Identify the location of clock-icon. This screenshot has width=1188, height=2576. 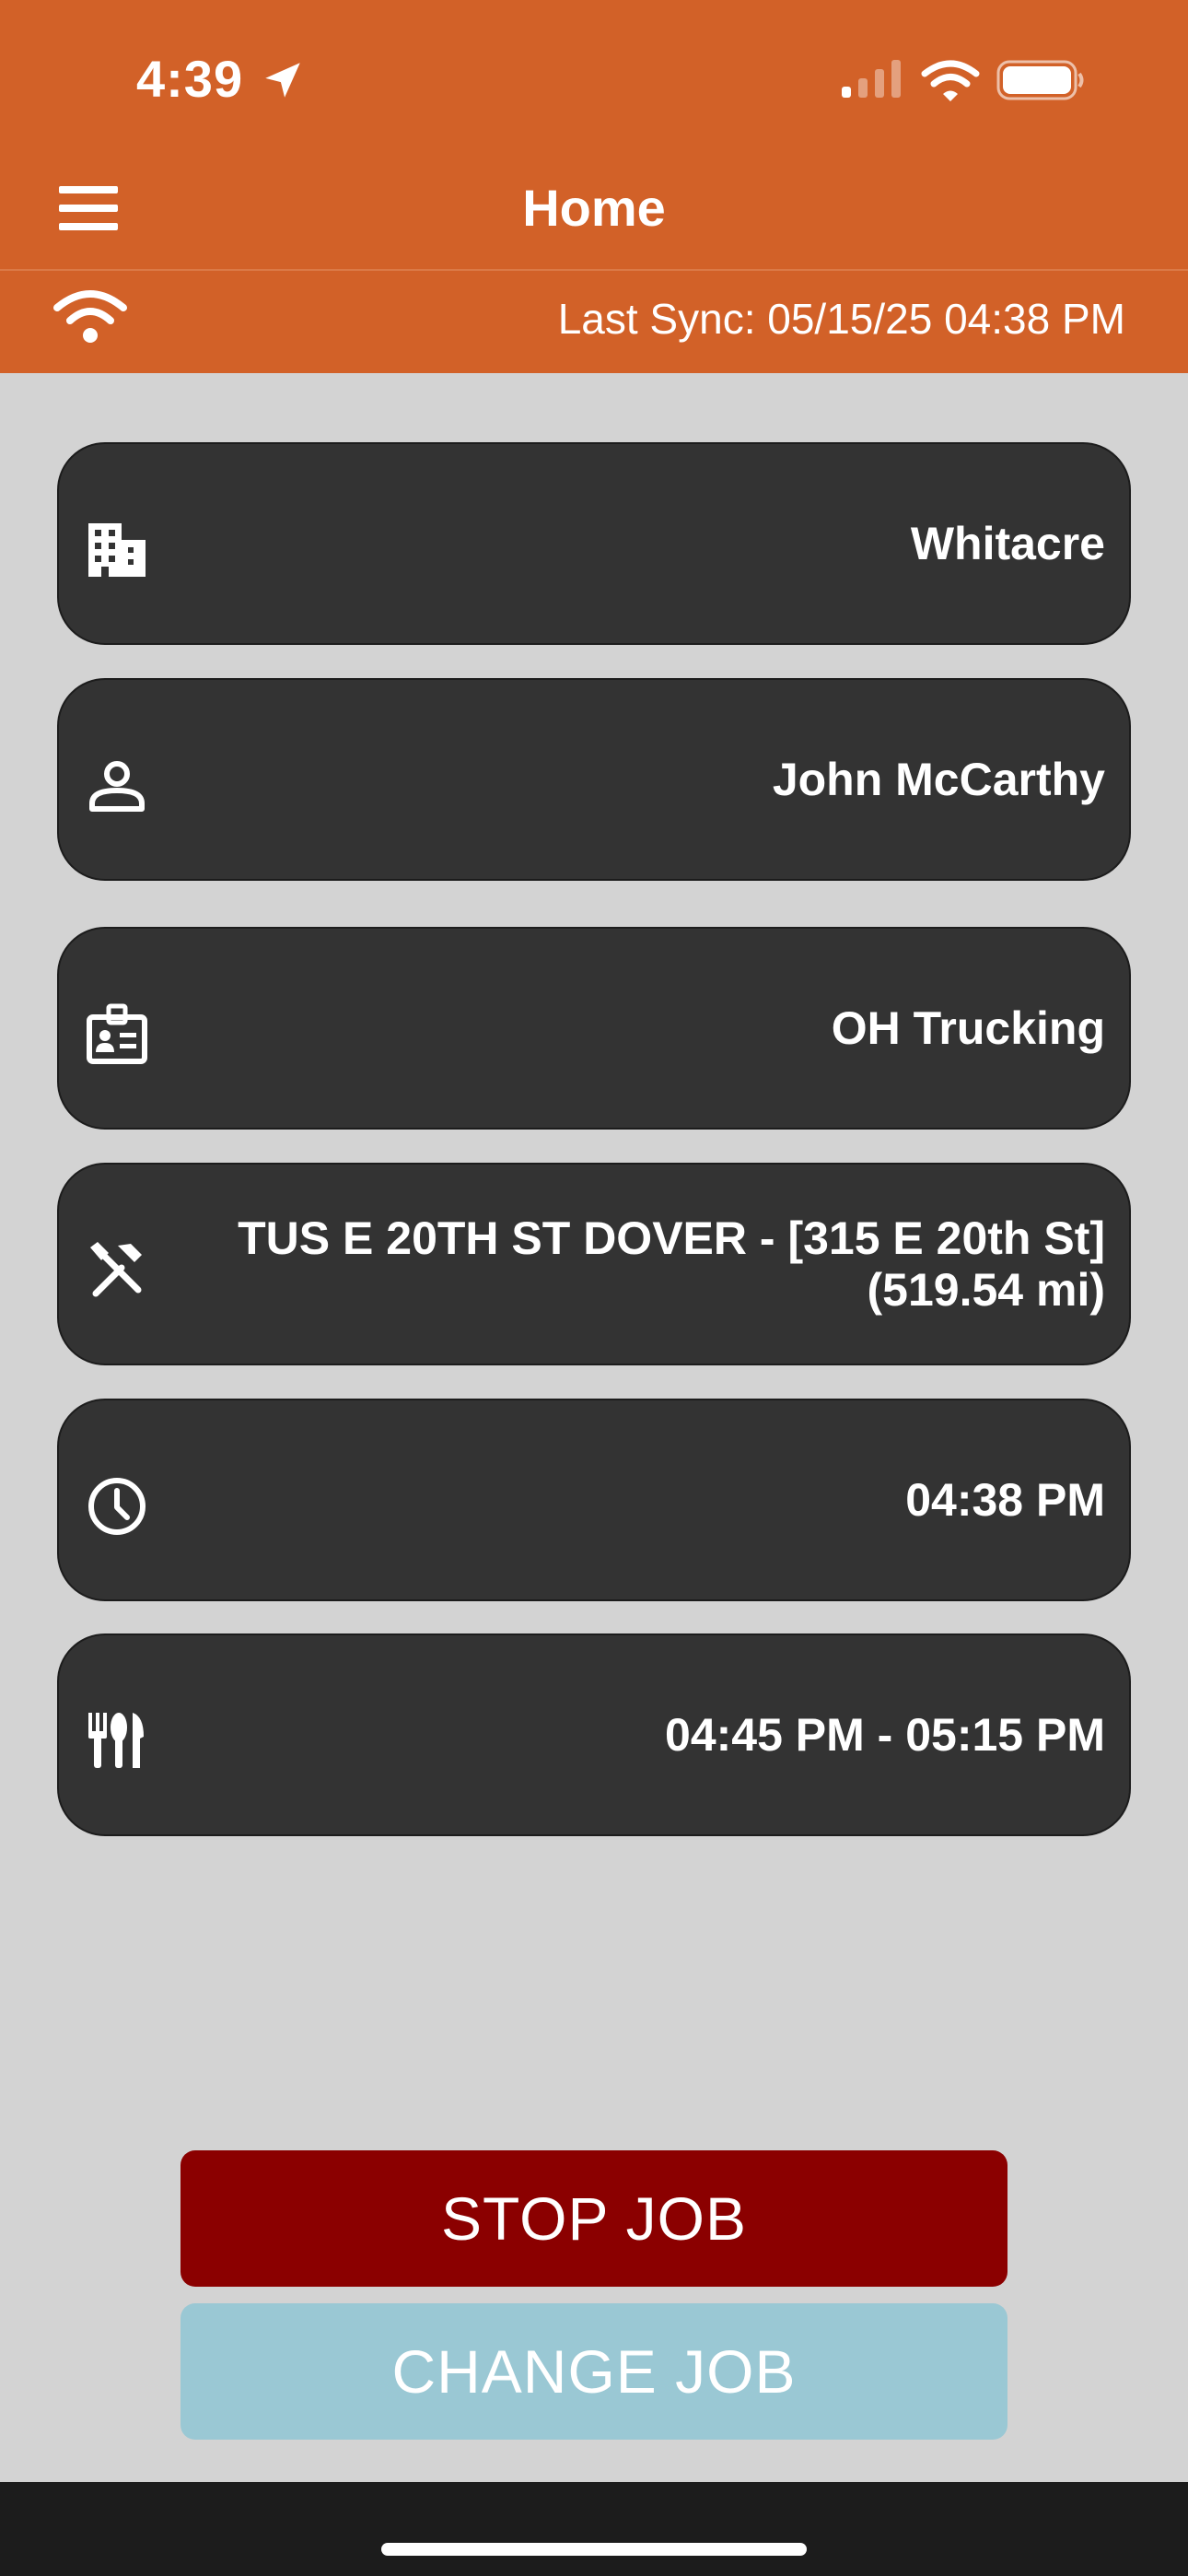
(117, 1506).